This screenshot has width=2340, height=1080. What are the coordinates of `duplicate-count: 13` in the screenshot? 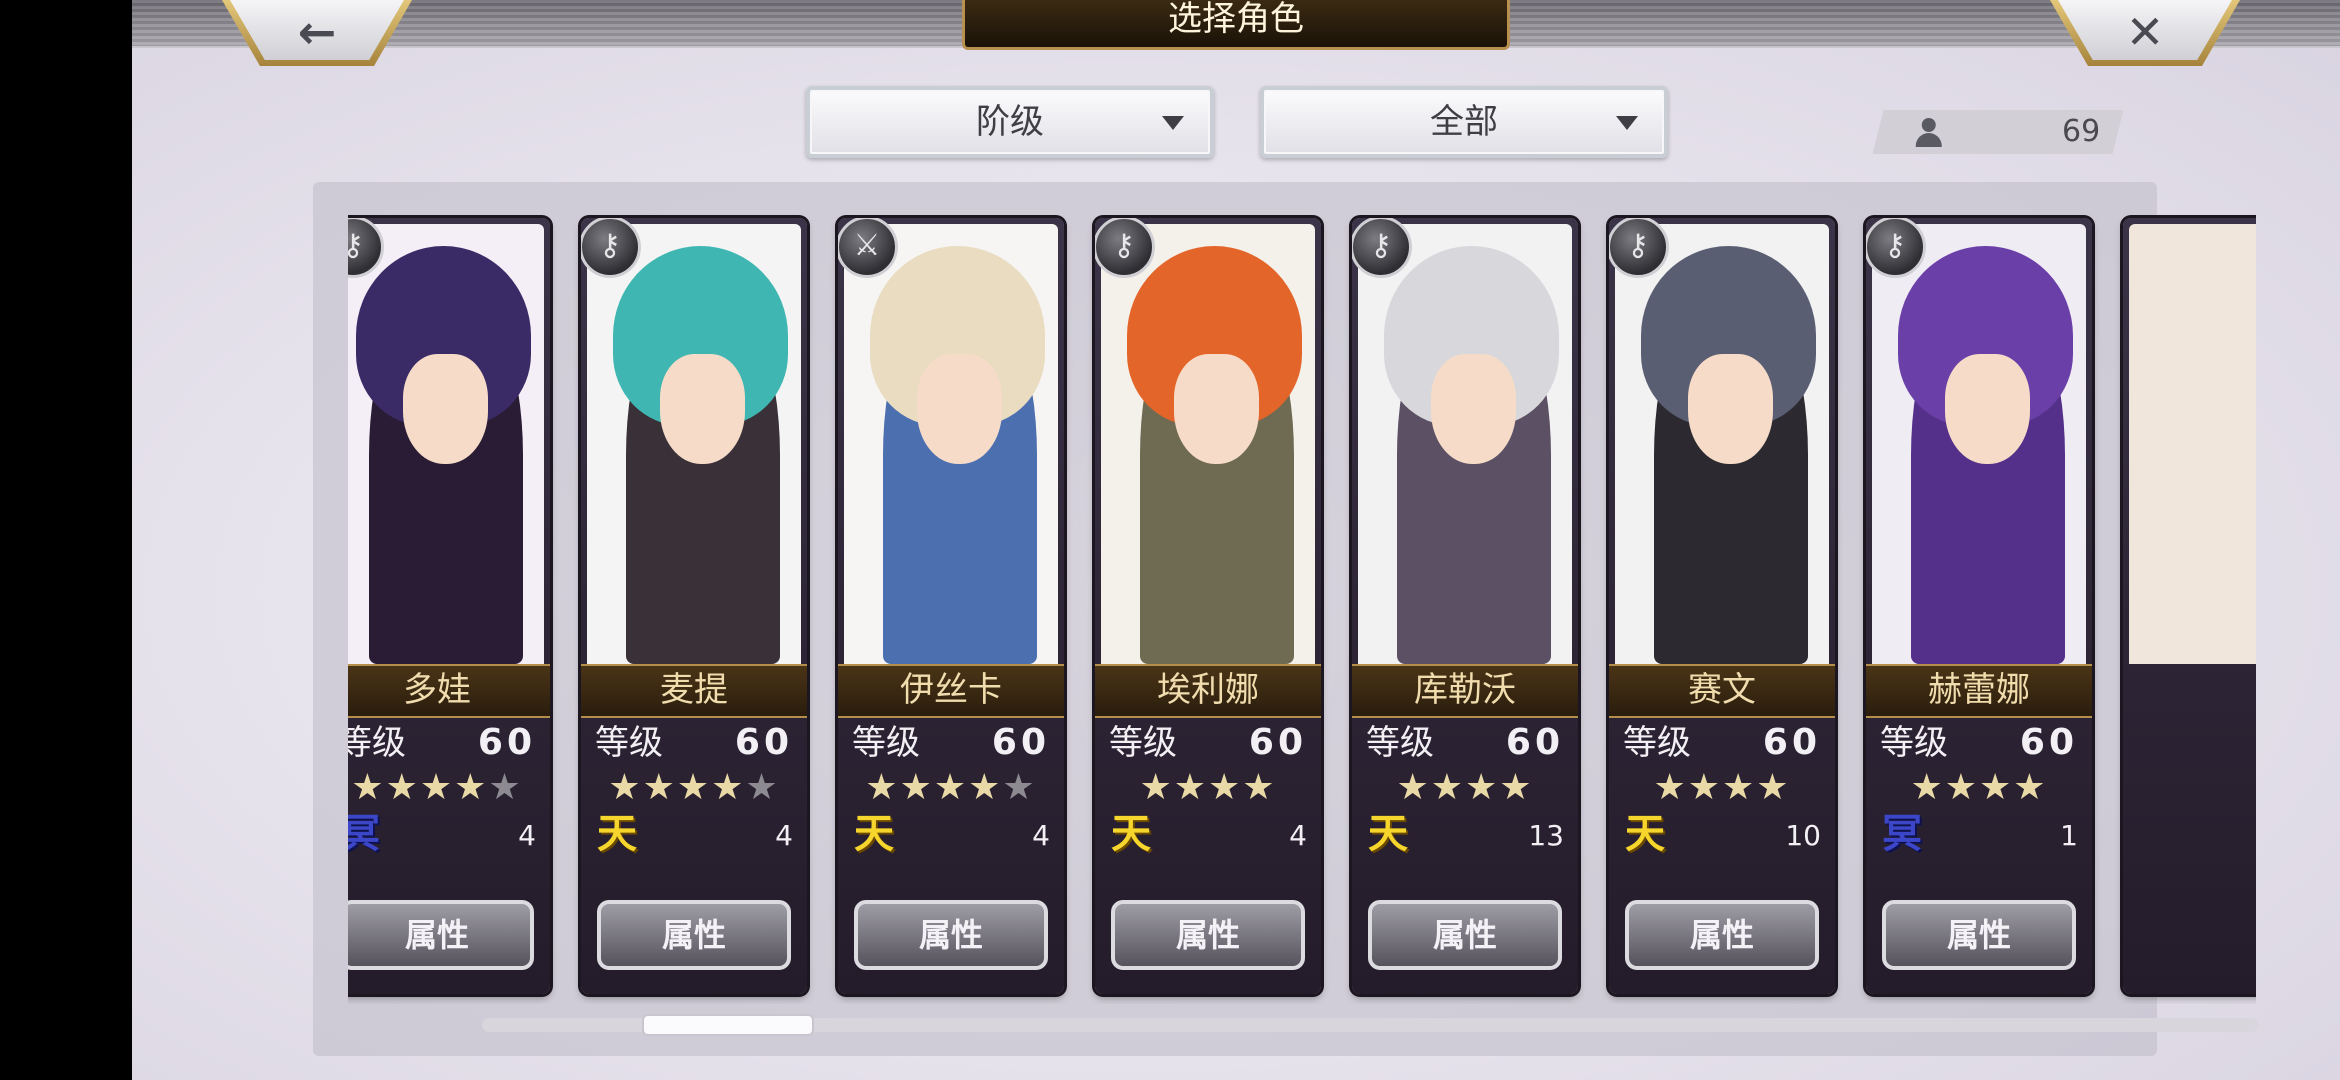 It's located at (1546, 835).